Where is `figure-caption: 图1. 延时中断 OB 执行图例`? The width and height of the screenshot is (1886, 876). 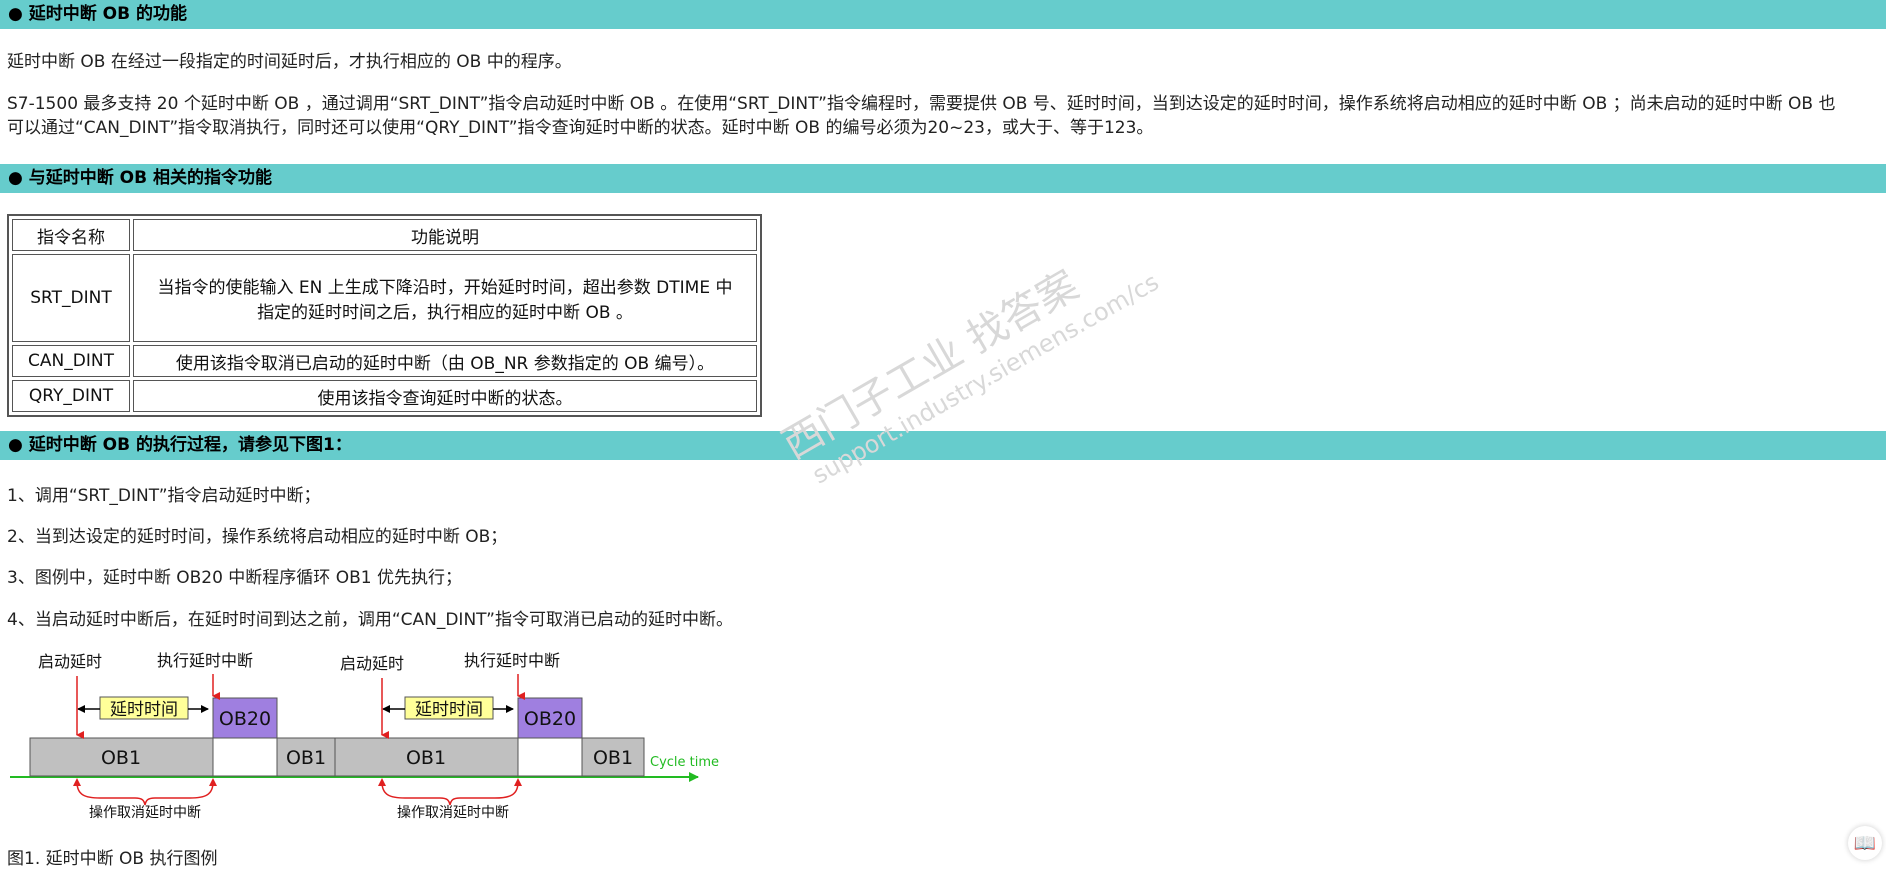 figure-caption: 图1. 延时中断 OB 执行图例 is located at coordinates (112, 859).